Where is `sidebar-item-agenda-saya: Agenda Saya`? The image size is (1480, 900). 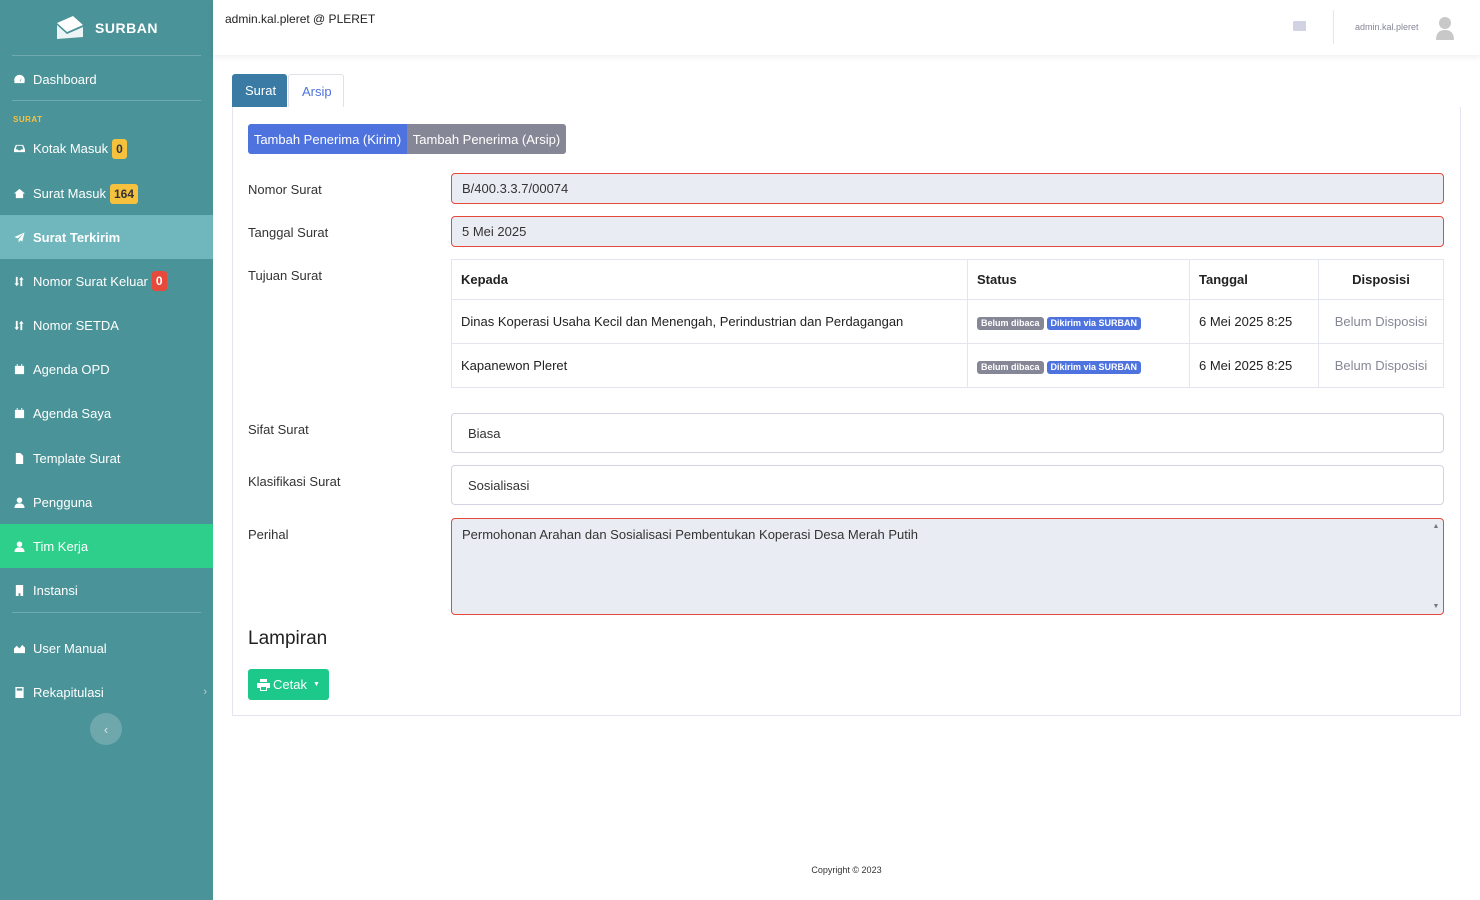 sidebar-item-agenda-saya: Agenda Saya is located at coordinates (106, 413).